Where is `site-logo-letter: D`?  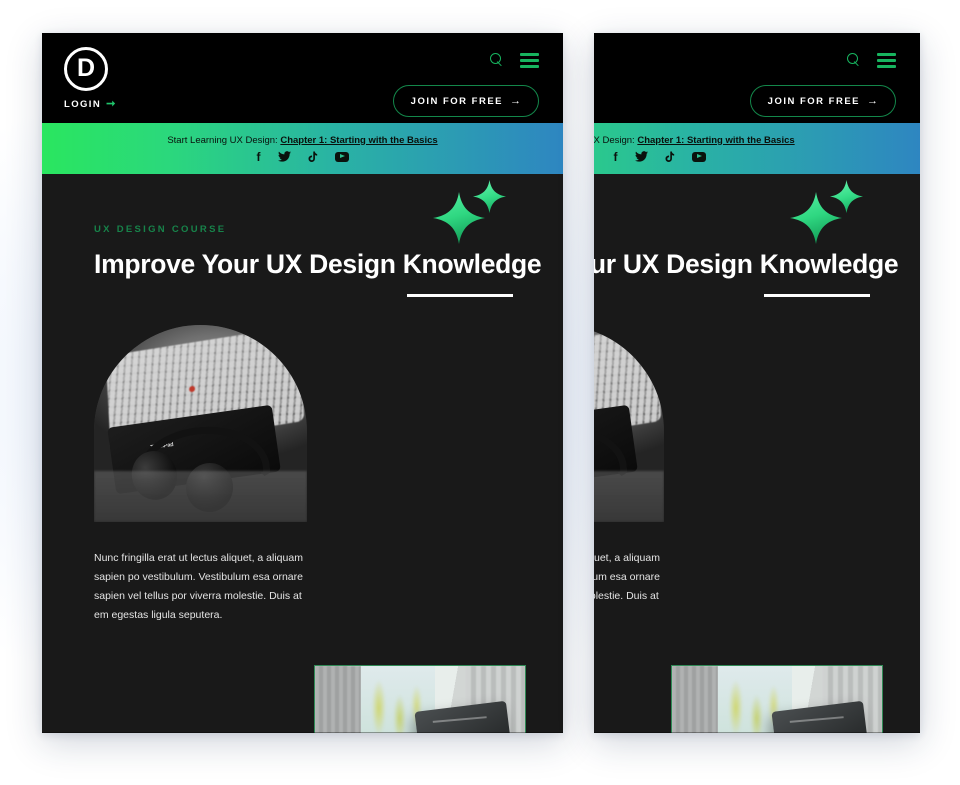 site-logo-letter: D is located at coordinates (86, 68).